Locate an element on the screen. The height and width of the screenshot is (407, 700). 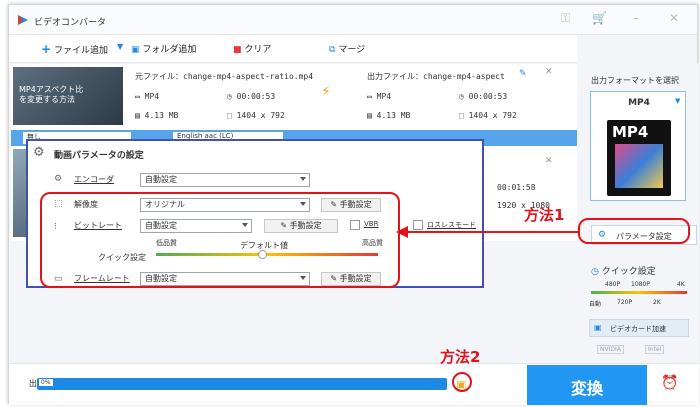
nvidia-chip: NVIDIA is located at coordinates (610, 349).